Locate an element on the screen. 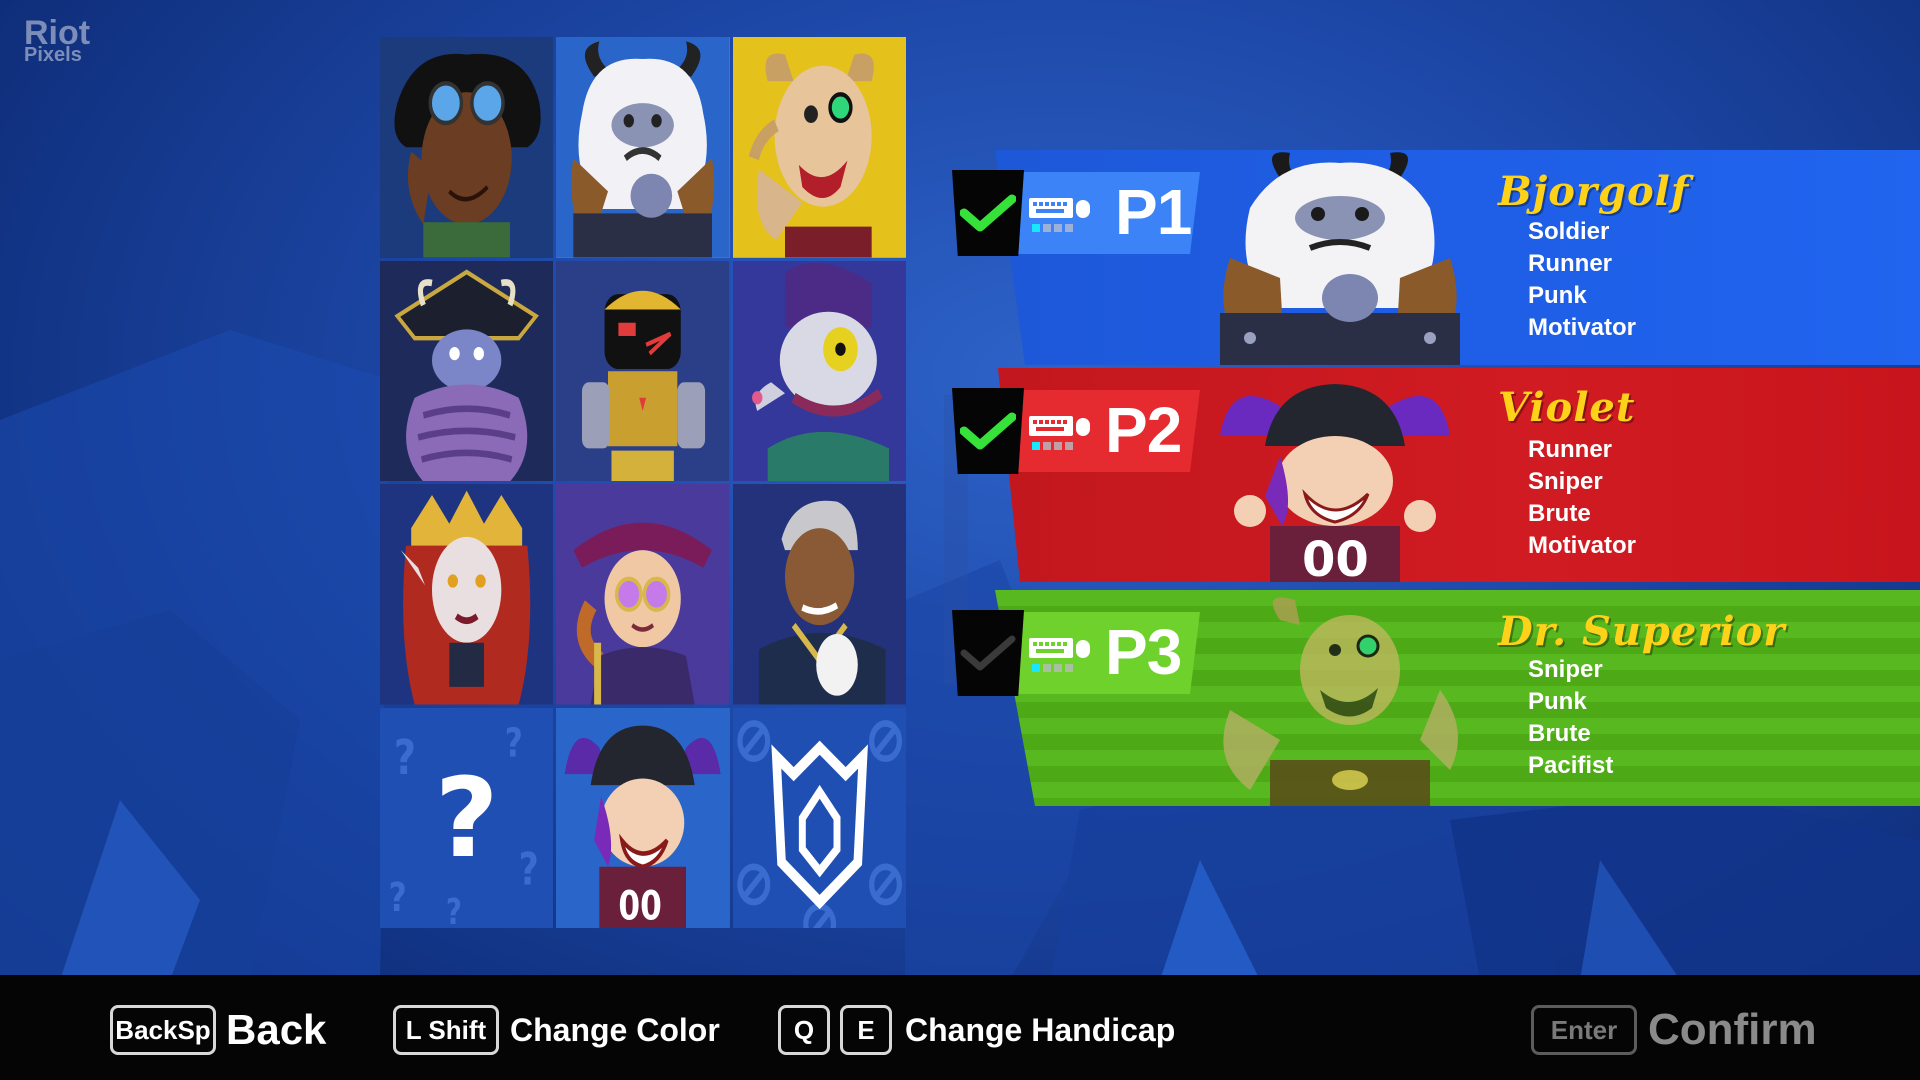  player-2-ready-indicator is located at coordinates (988, 431).